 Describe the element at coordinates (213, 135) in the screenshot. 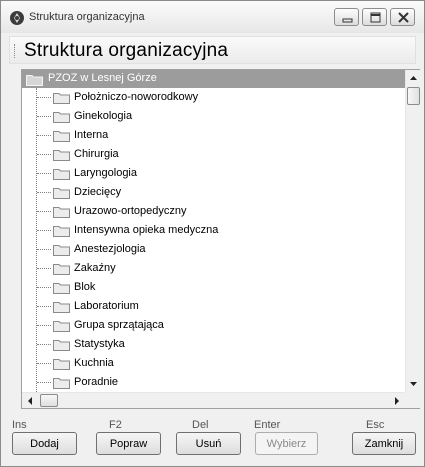

I see `tree-item: Interna` at that location.